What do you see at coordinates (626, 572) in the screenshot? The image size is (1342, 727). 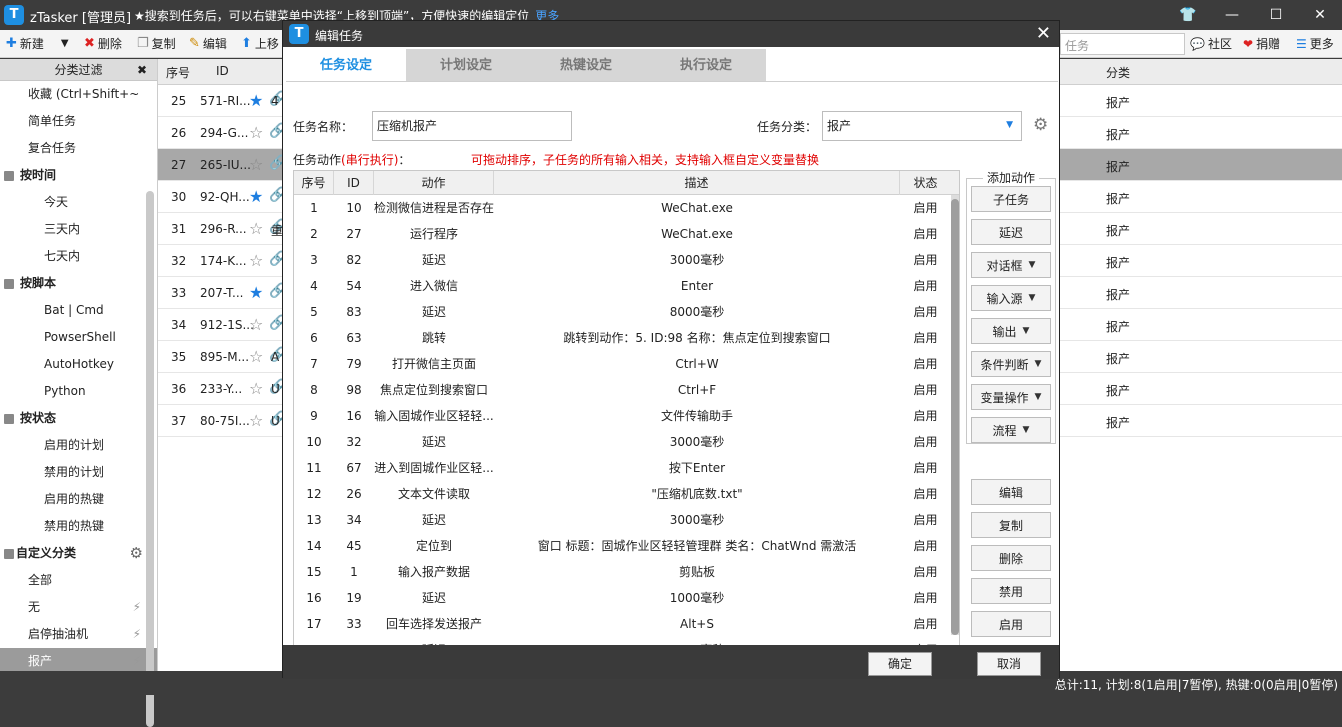 I see `table-row: 15 1 输入报产数据 剪贴板 启用` at bounding box center [626, 572].